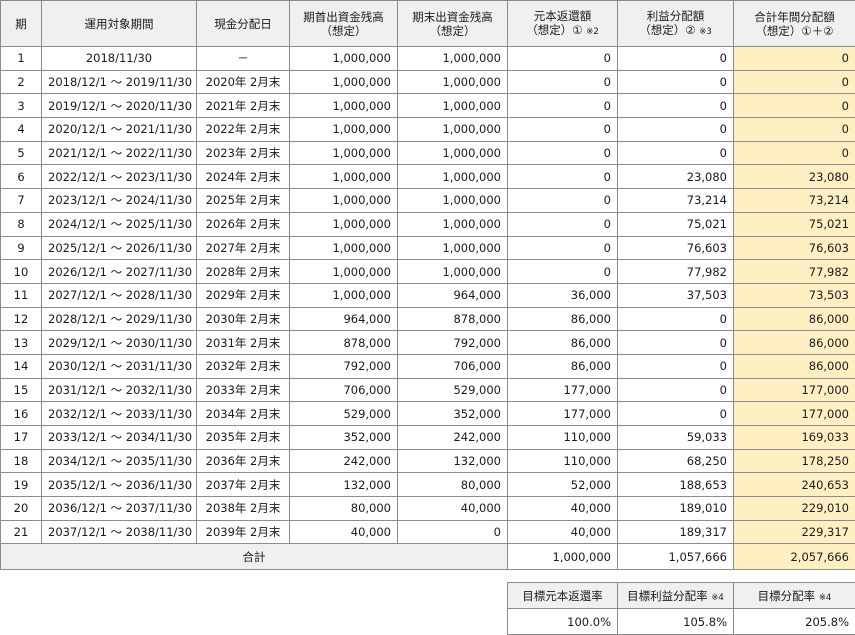  Describe the element at coordinates (794, 82) in the screenshot. I see `cell-total-distribution: 0` at that location.